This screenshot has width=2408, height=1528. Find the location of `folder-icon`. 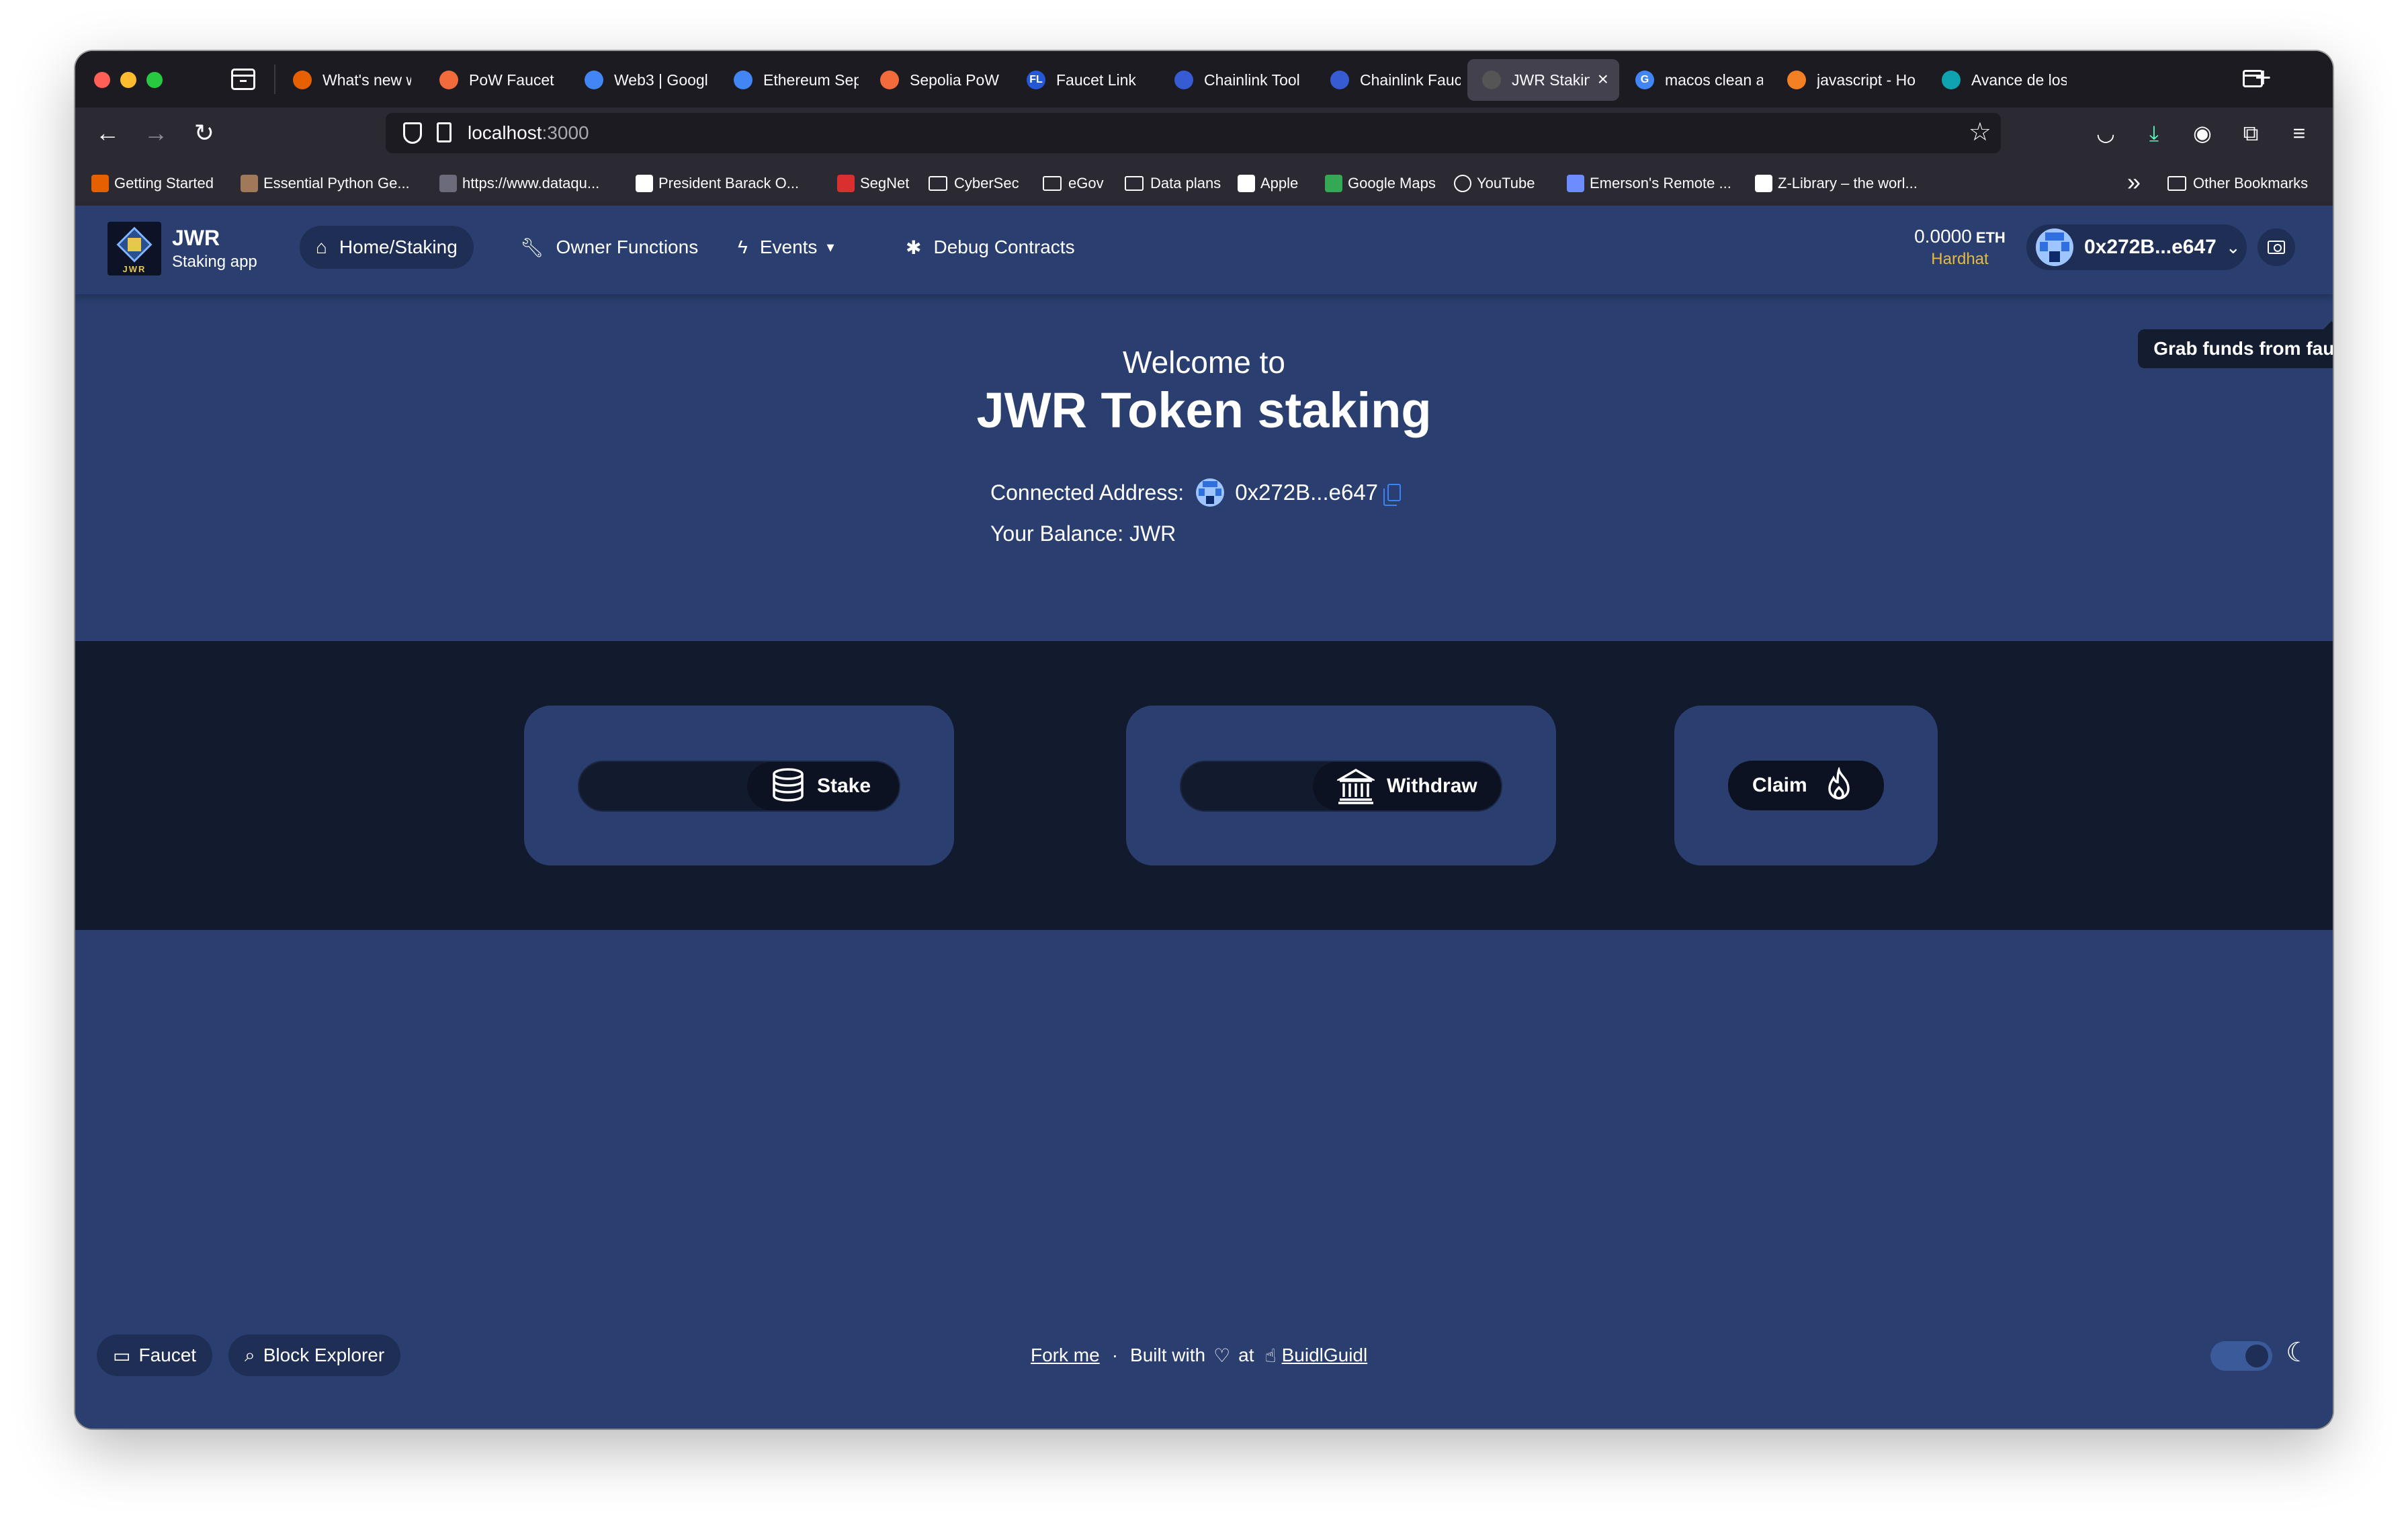

folder-icon is located at coordinates (1052, 183).